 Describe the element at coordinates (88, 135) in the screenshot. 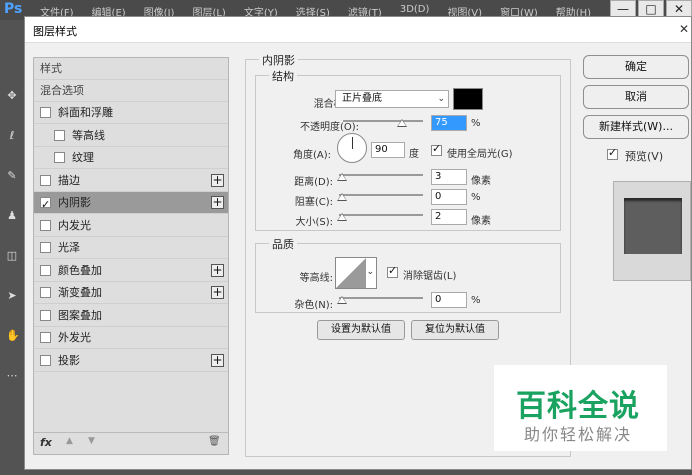

I see `style-item-label: 等高线` at that location.